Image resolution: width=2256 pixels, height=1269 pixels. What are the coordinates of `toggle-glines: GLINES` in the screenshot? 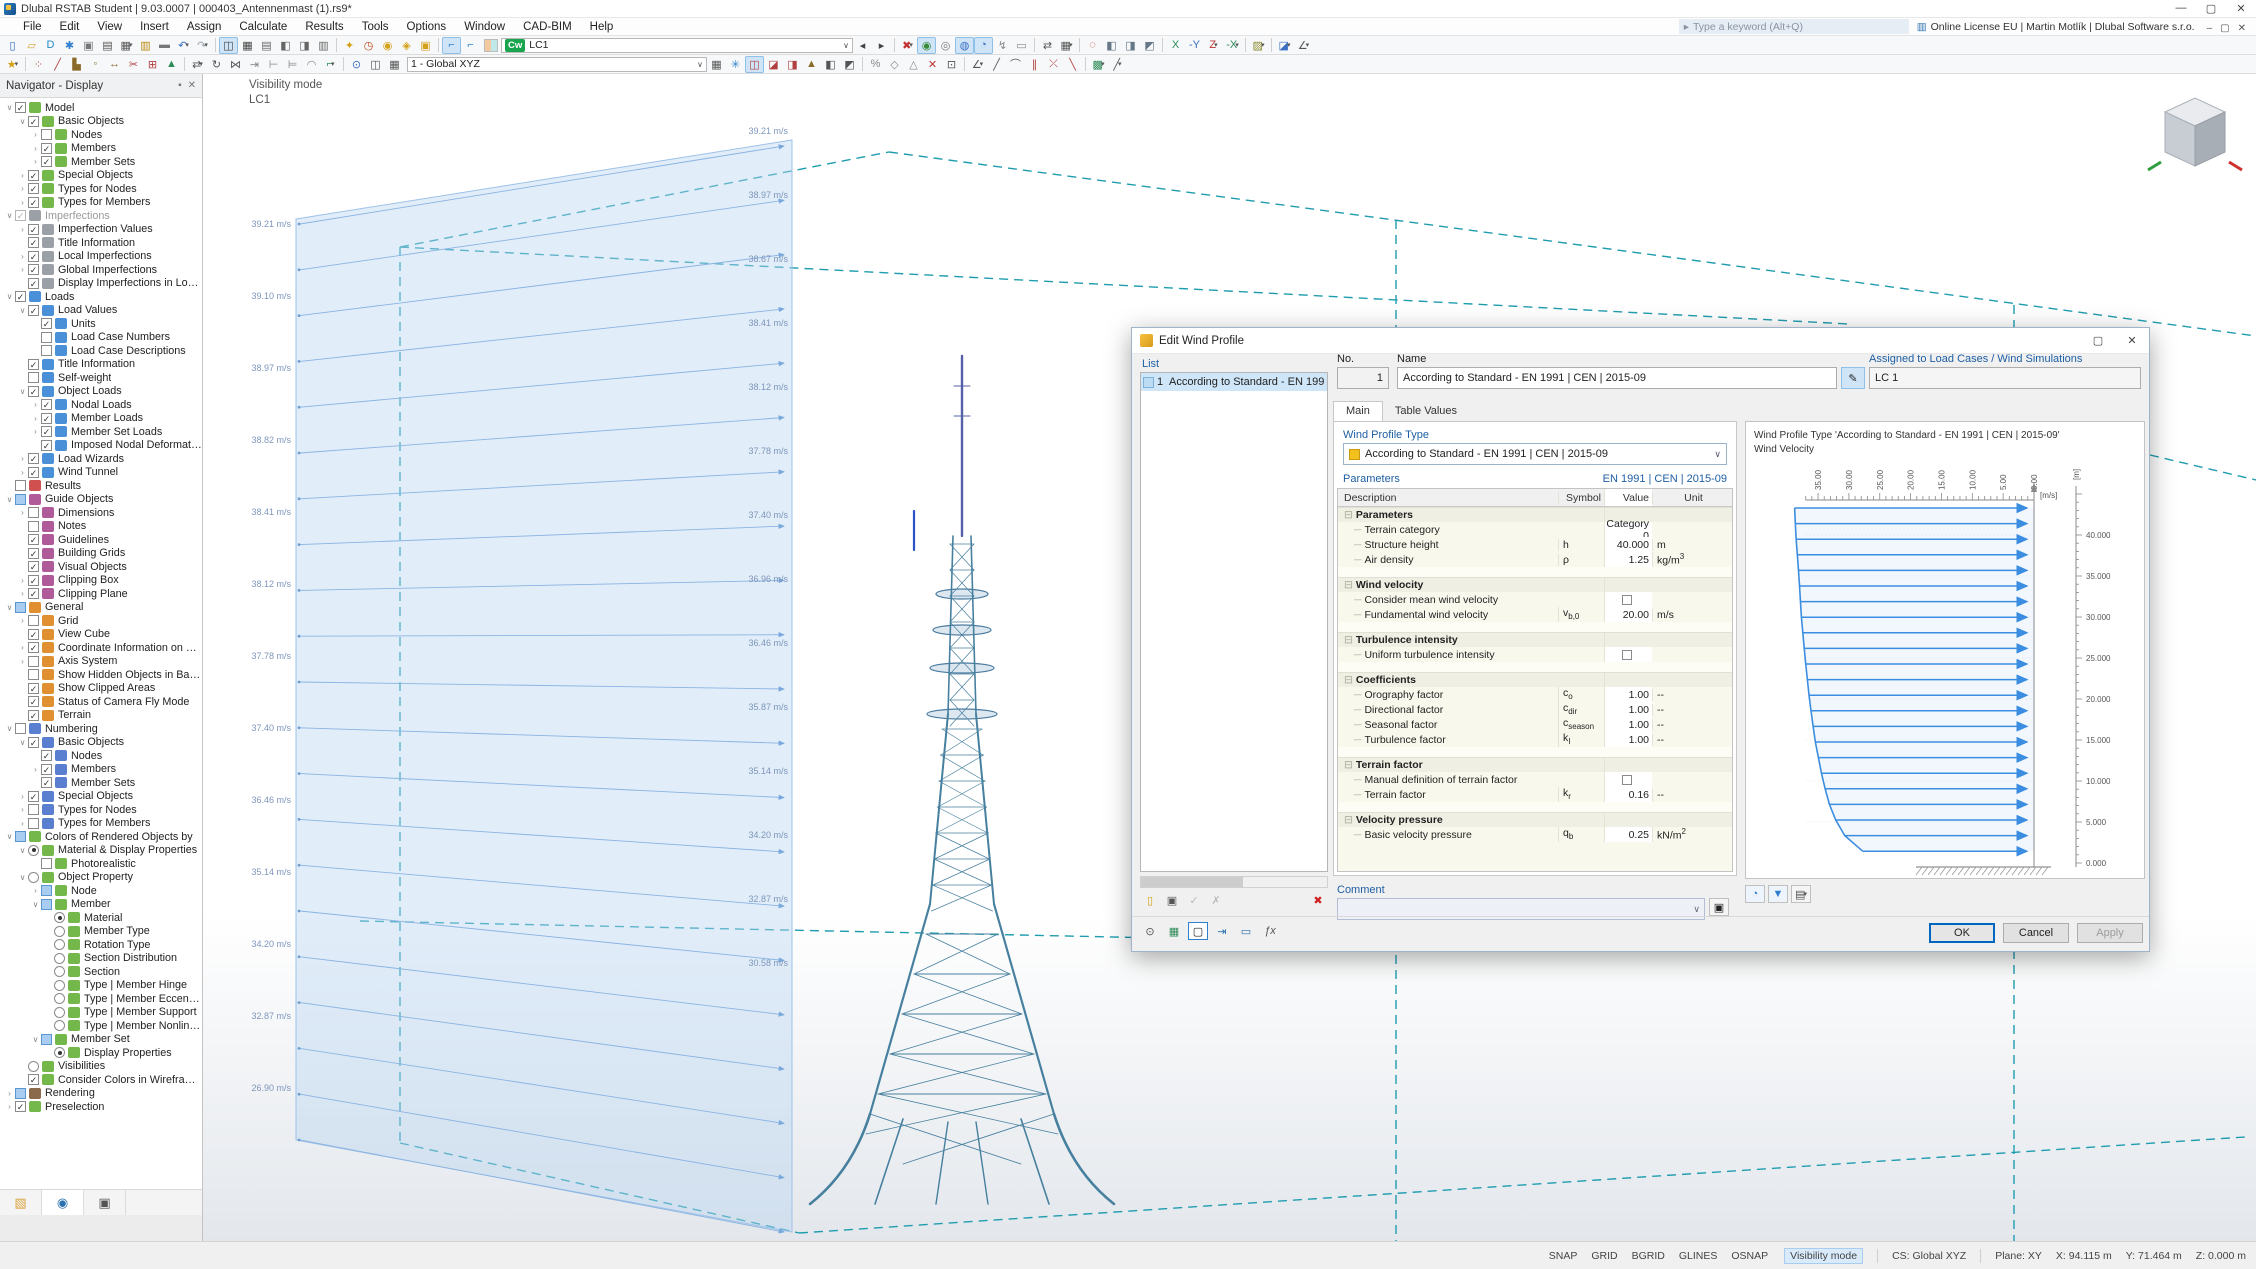 It's located at (1698, 1256).